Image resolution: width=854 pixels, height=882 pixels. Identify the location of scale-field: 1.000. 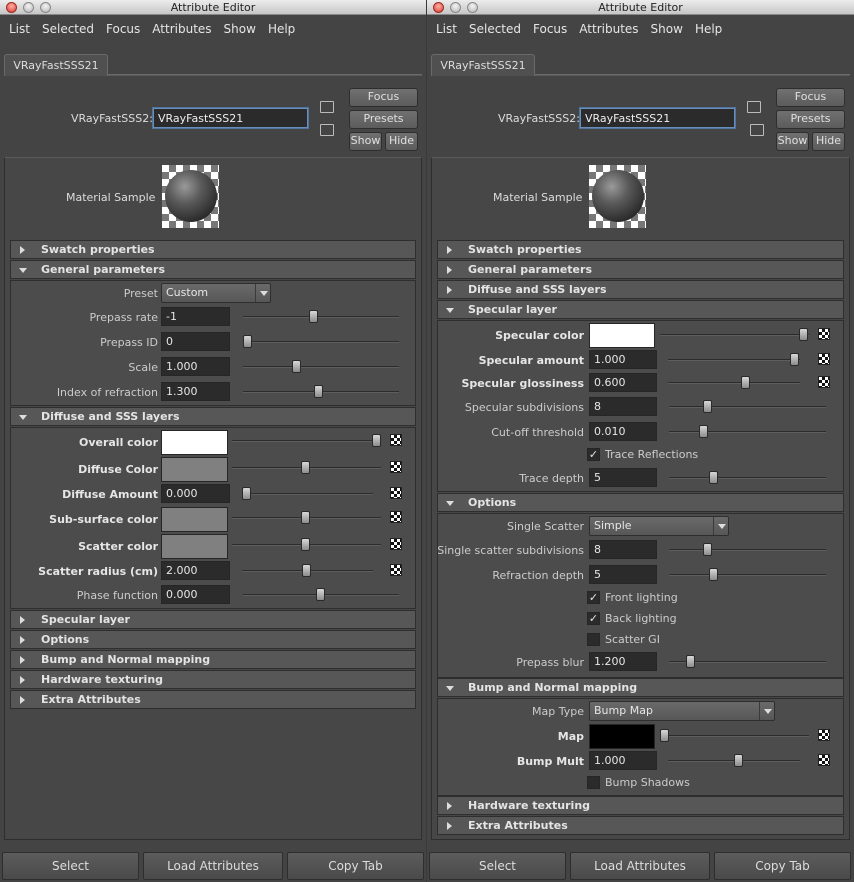
(195, 366).